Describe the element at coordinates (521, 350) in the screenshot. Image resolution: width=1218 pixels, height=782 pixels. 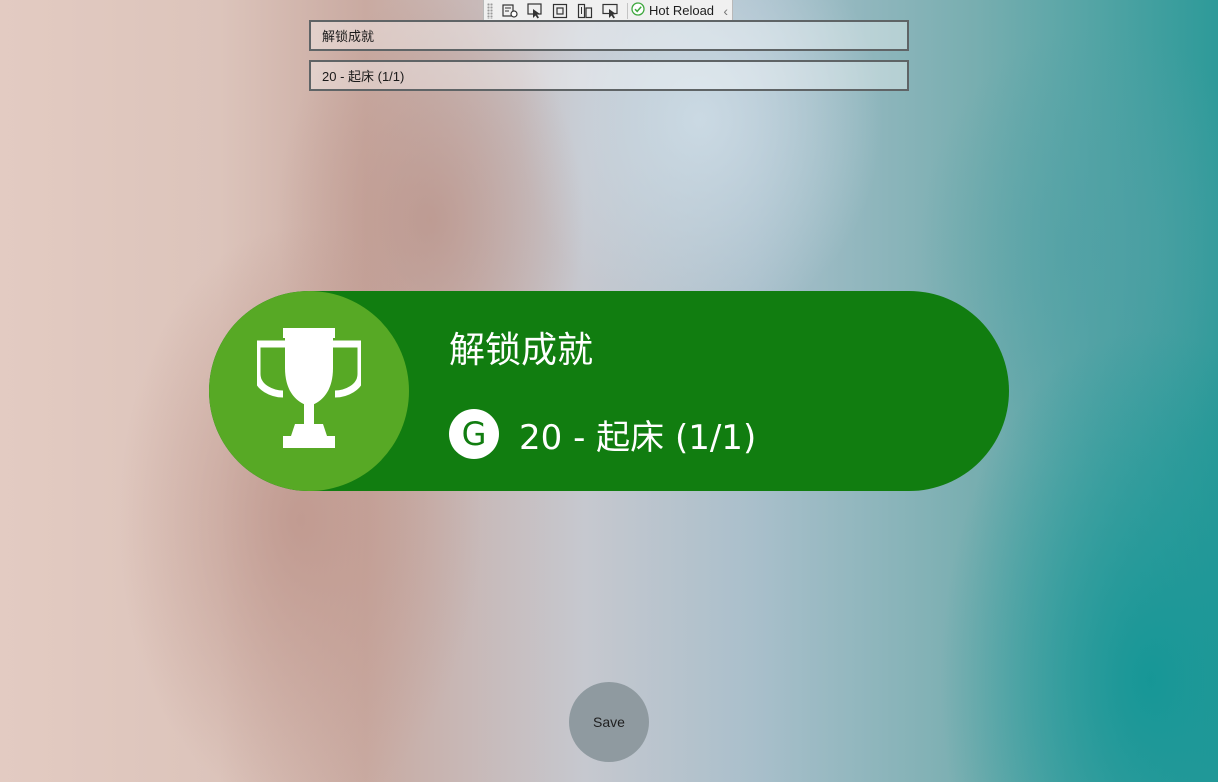
I see `toast-title: 解锁成就` at that location.